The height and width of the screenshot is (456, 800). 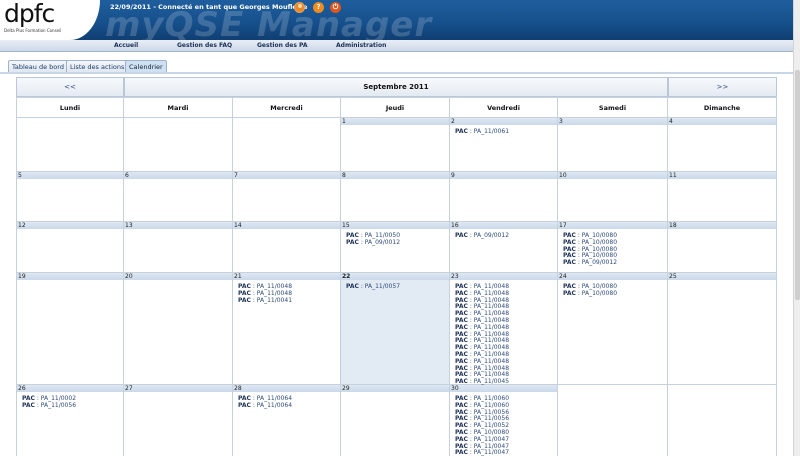 What do you see at coordinates (70, 247) in the screenshot?
I see `calendar-day-12: 12` at bounding box center [70, 247].